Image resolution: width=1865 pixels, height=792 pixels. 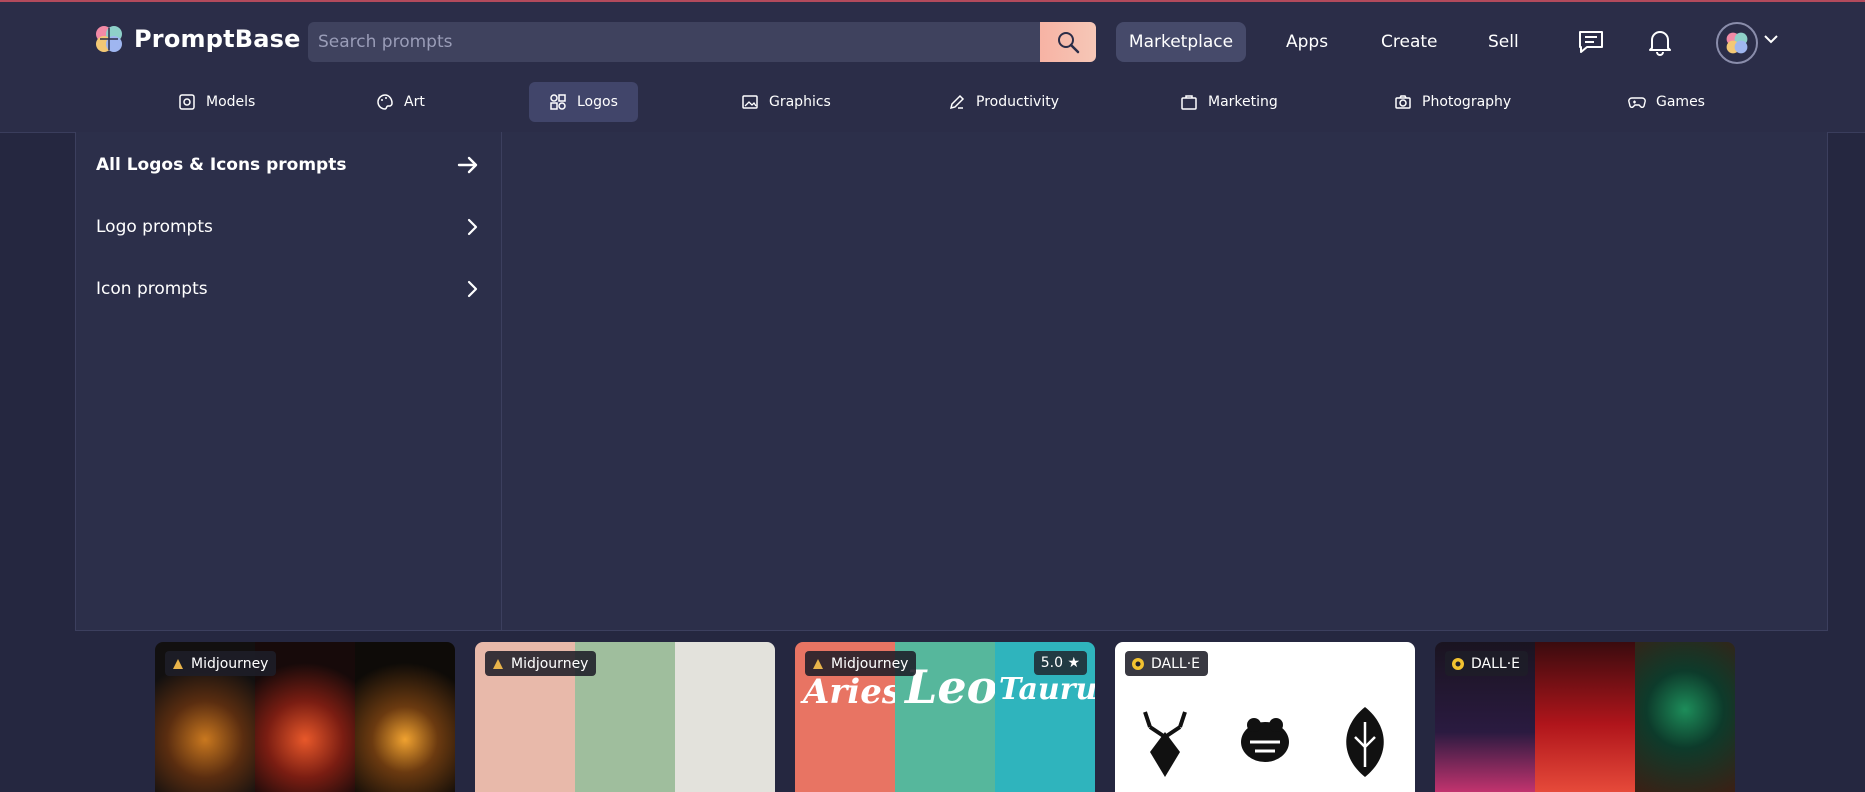 I want to click on messages-button, so click(x=1591, y=42).